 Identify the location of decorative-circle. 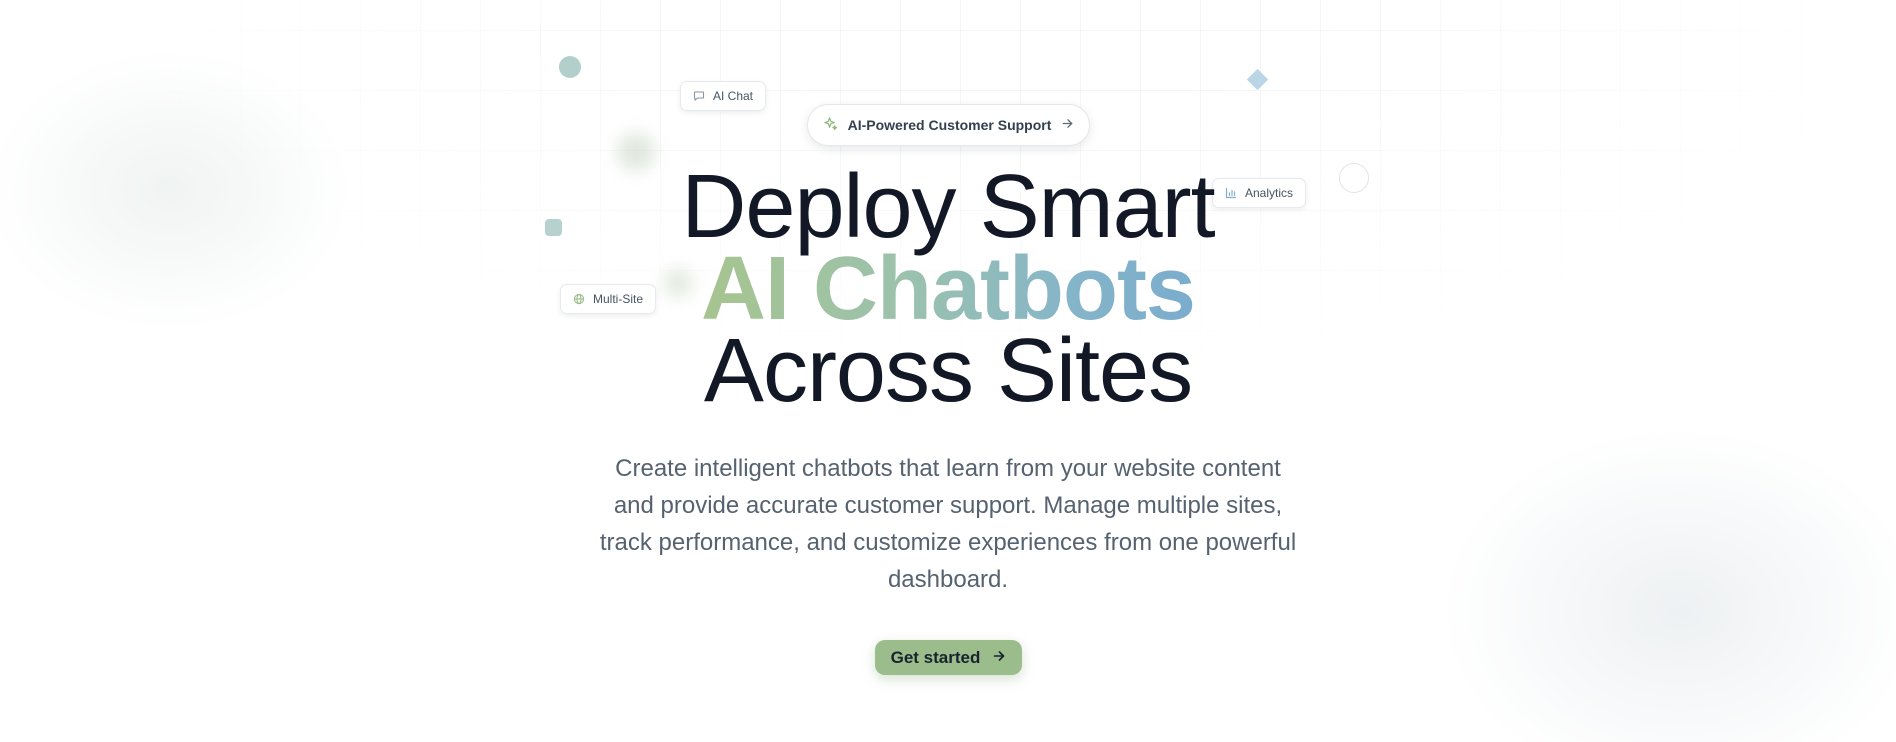
(570, 67).